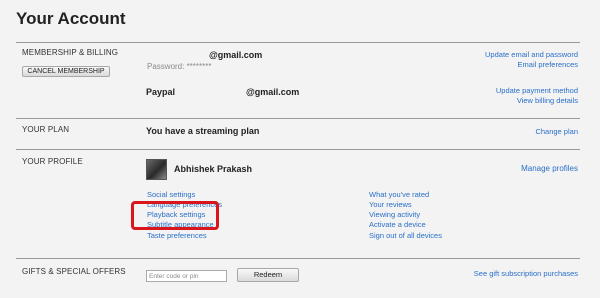 This screenshot has height=298, width=600. Describe the element at coordinates (531, 54) in the screenshot. I see `update-email-link: Update email and password` at that location.